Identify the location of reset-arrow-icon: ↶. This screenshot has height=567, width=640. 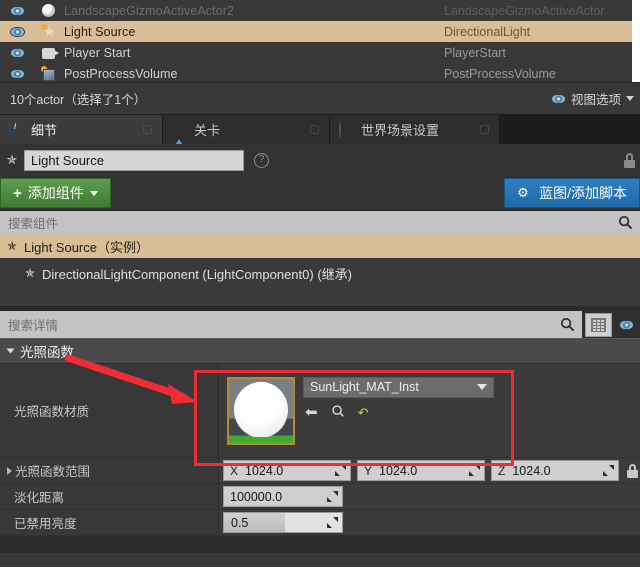
(363, 412).